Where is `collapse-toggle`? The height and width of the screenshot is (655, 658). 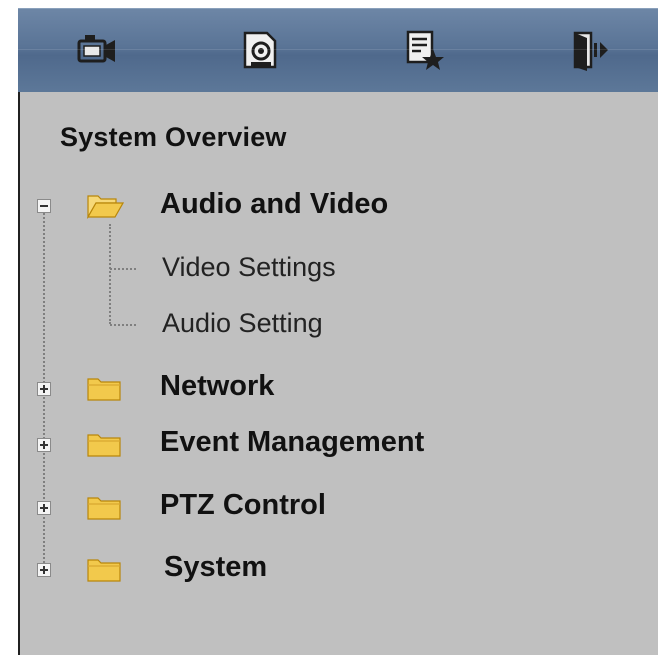
collapse-toggle is located at coordinates (44, 206).